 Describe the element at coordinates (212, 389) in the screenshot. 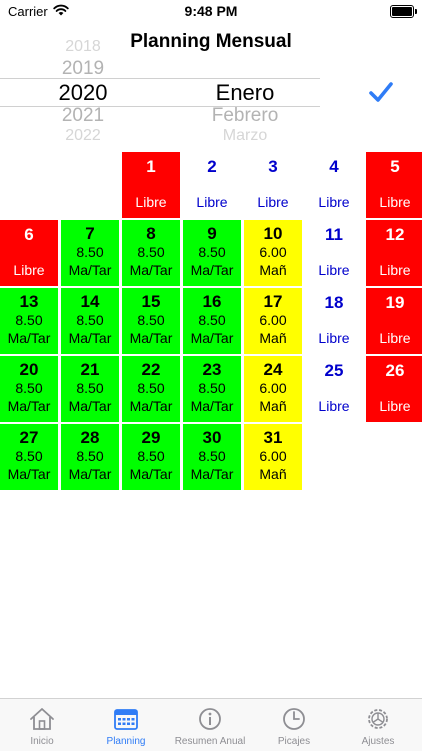

I see `calendar-day-cell: 23 8.50 Ma/Tar` at that location.